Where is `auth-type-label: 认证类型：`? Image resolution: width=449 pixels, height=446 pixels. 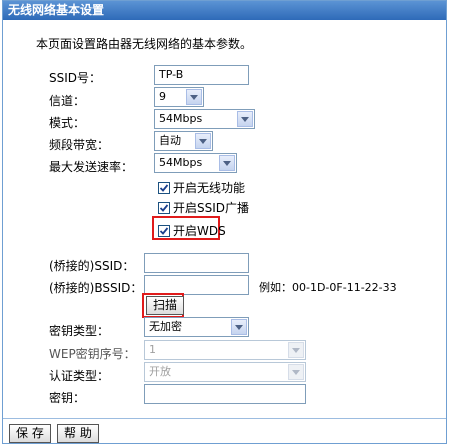
auth-type-label: 认证类型： is located at coordinates (79, 376).